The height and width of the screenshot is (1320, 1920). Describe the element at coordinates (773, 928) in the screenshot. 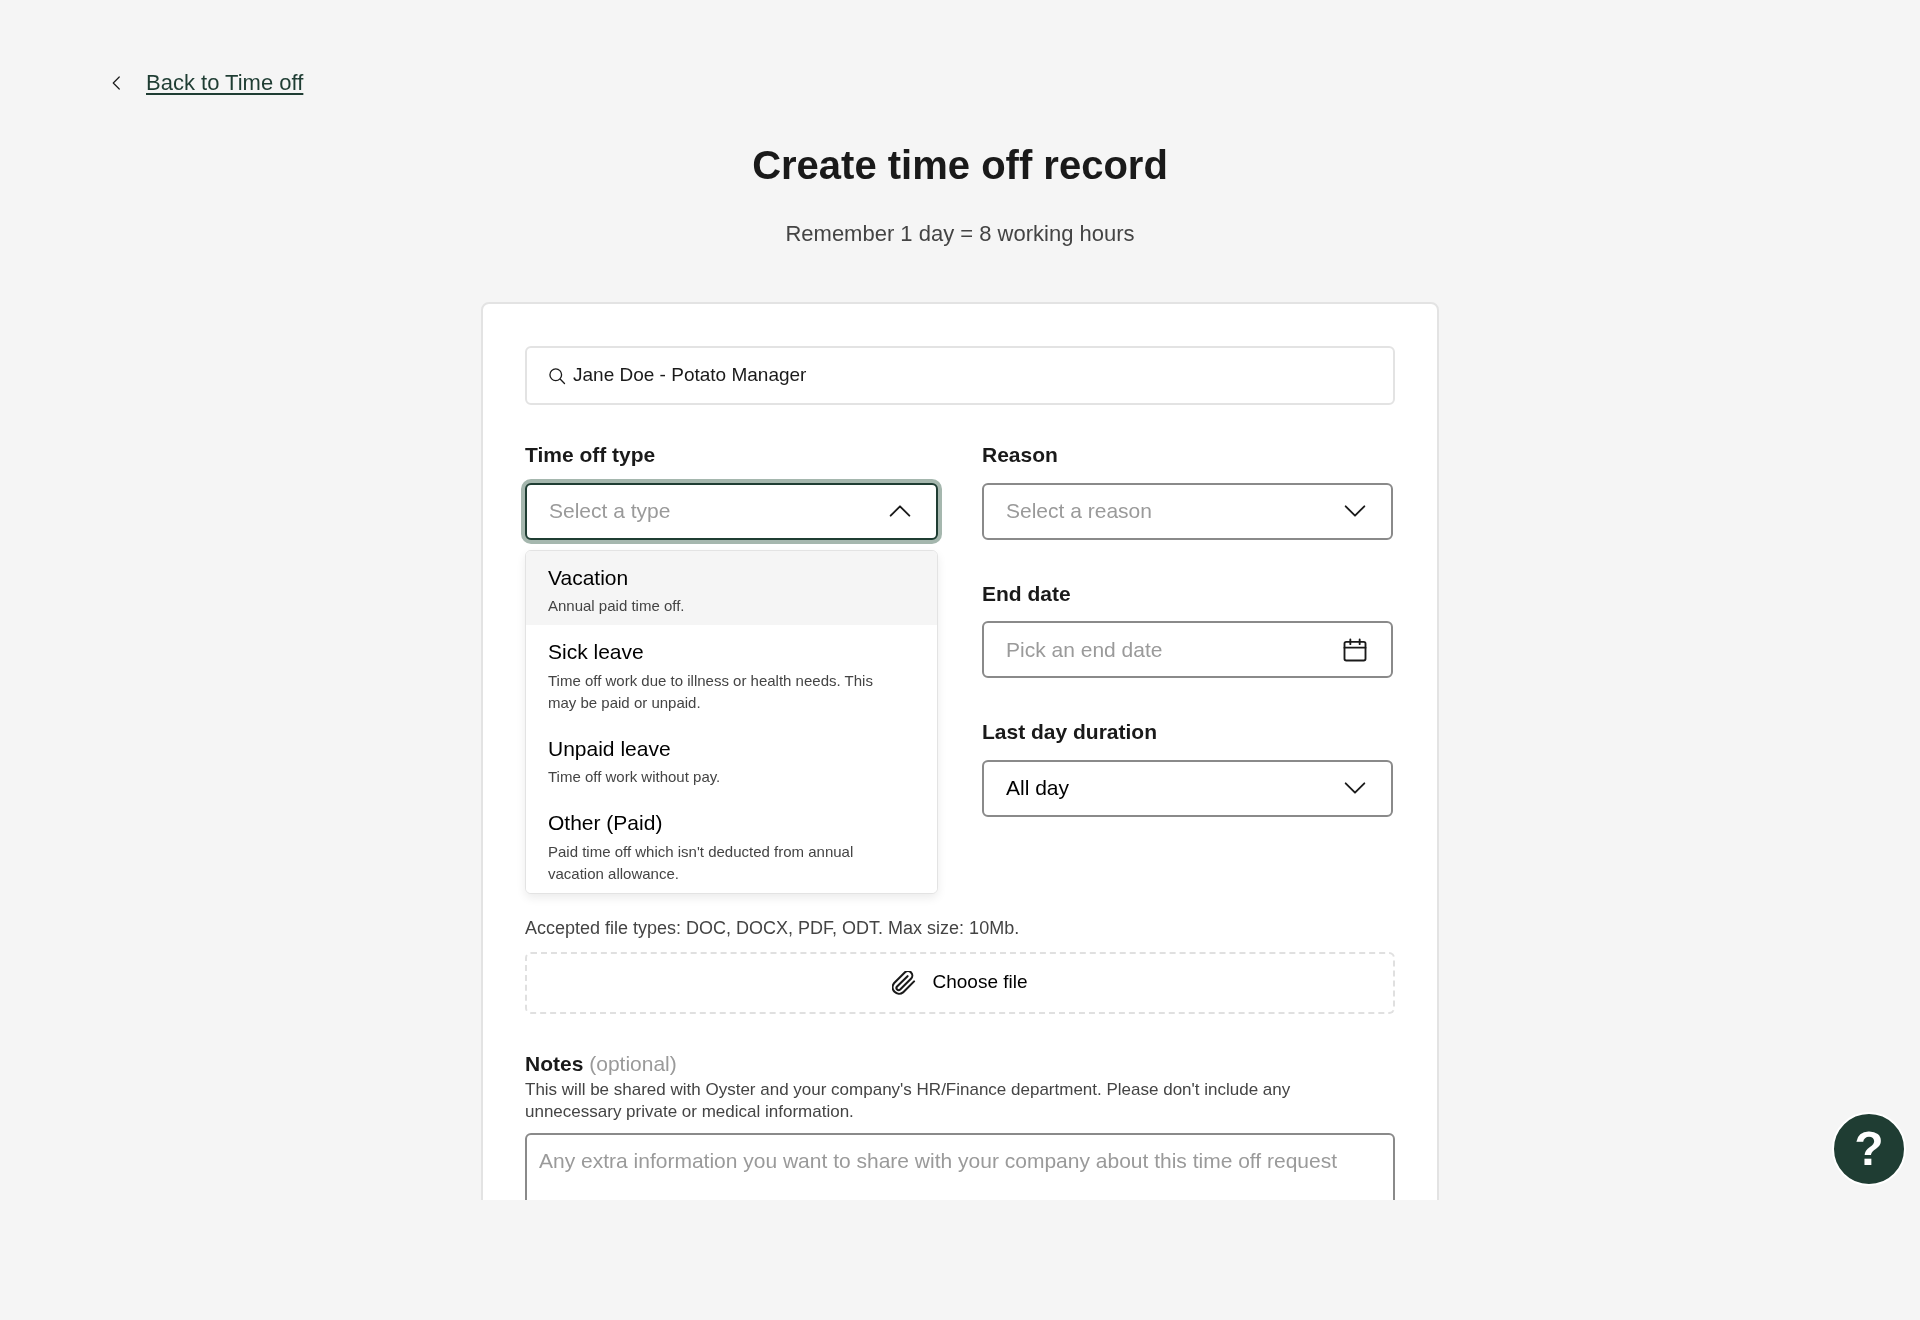

I see `file-types-hint: Accepted file types: DOC, DOCX, PDF, ODT. Max size: 10Mb.` at that location.